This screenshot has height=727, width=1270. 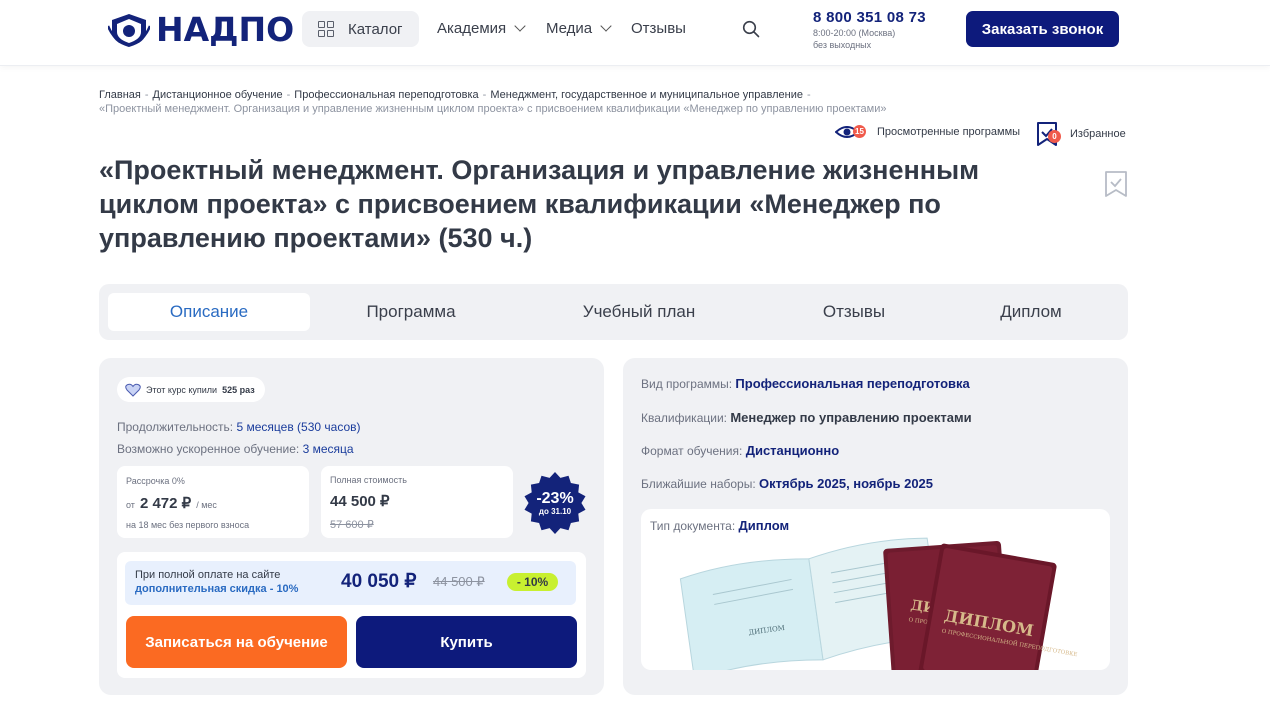 I want to click on intake-value: Октябрь 2025, ноябрь 2025, so click(x=846, y=483).